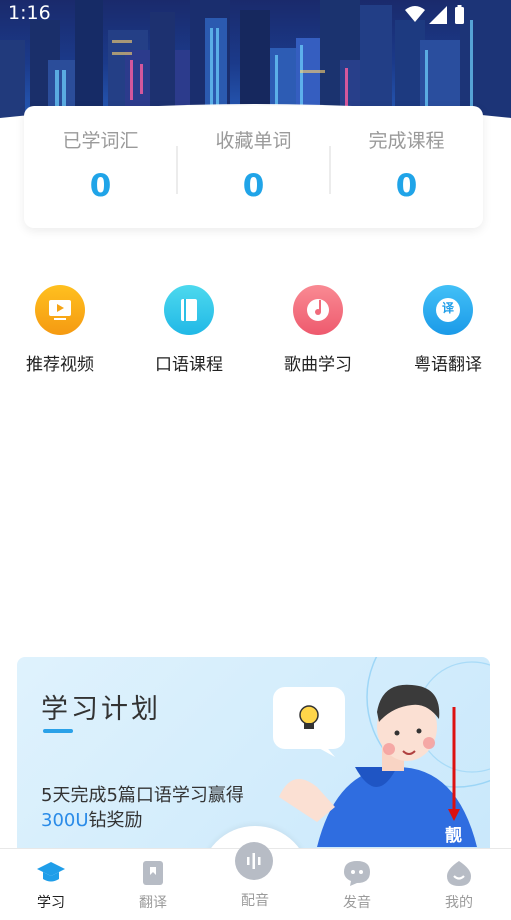 This screenshot has height=920, width=511. I want to click on tab-study: 学习, so click(51, 884).